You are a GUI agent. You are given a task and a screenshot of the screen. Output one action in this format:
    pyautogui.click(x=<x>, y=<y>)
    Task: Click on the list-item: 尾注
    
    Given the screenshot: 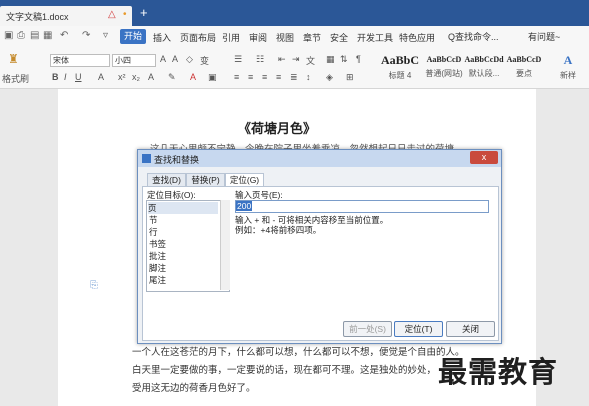 What is the action you would take?
    pyautogui.click(x=157, y=280)
    